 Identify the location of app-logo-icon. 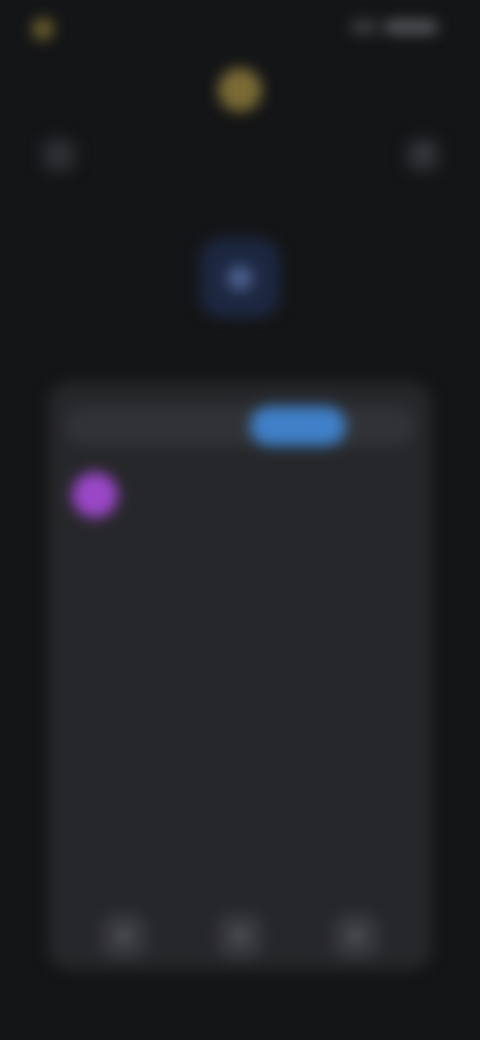
(43, 29).